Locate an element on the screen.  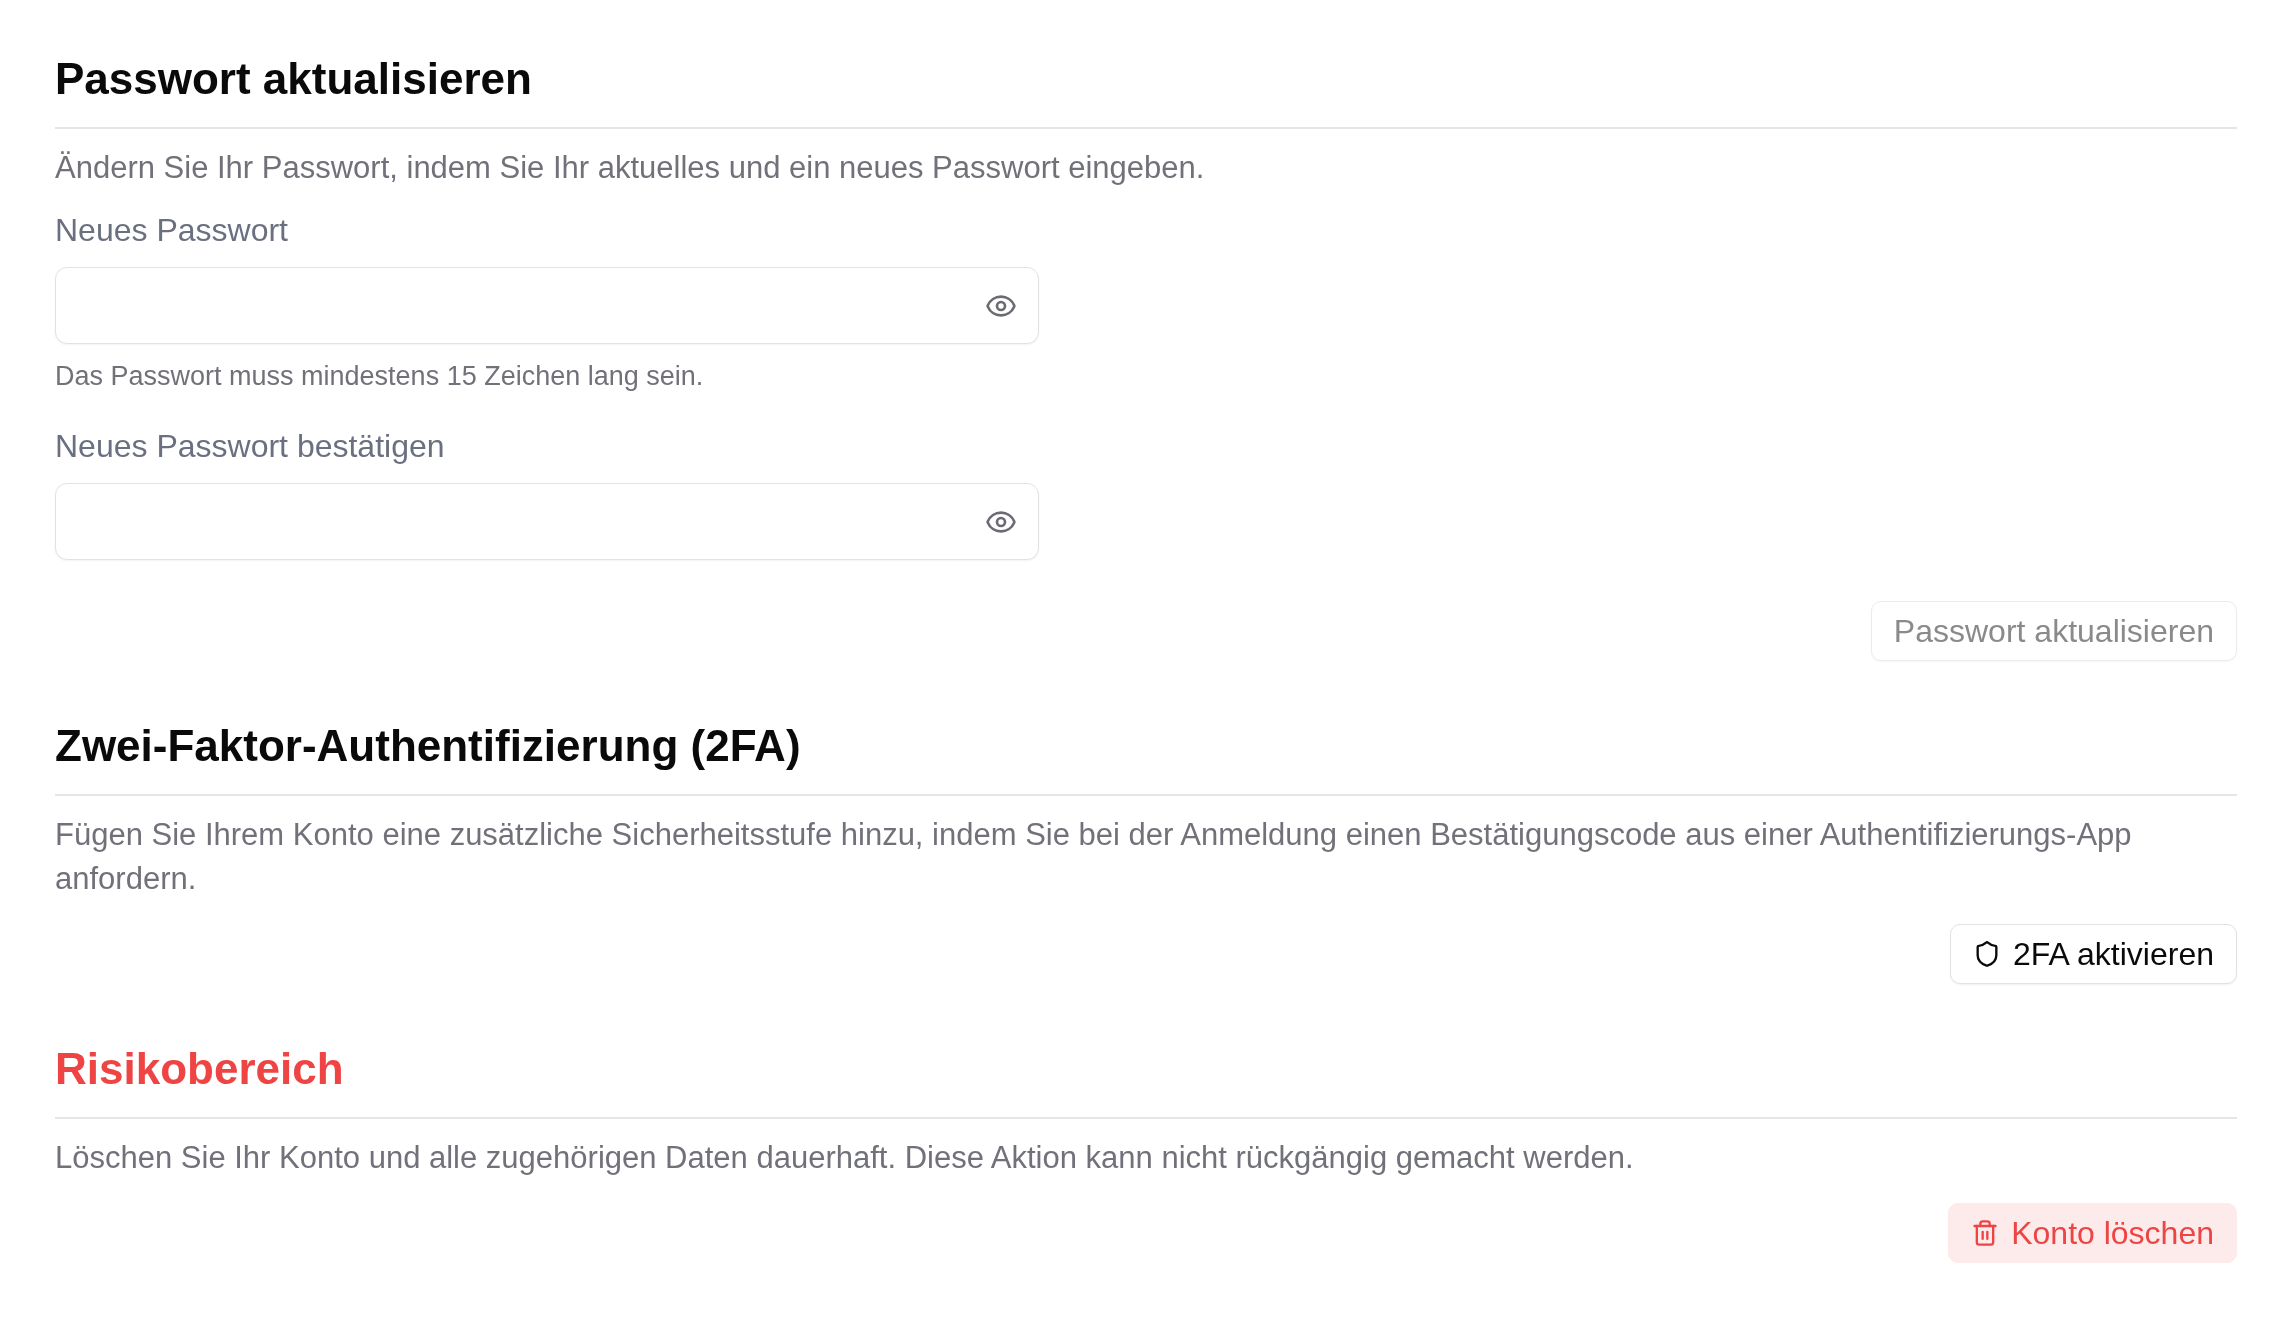
field-label: Neues Passwort is located at coordinates (172, 230).